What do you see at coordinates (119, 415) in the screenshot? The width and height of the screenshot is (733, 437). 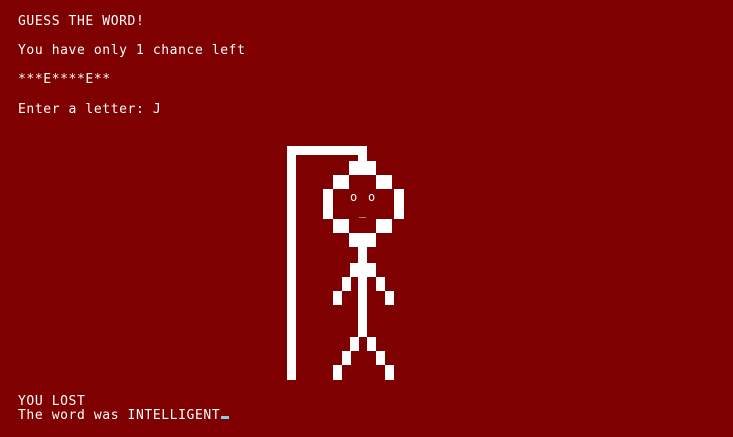 I see `answer-reveal: The word was INTELLIGENT` at bounding box center [119, 415].